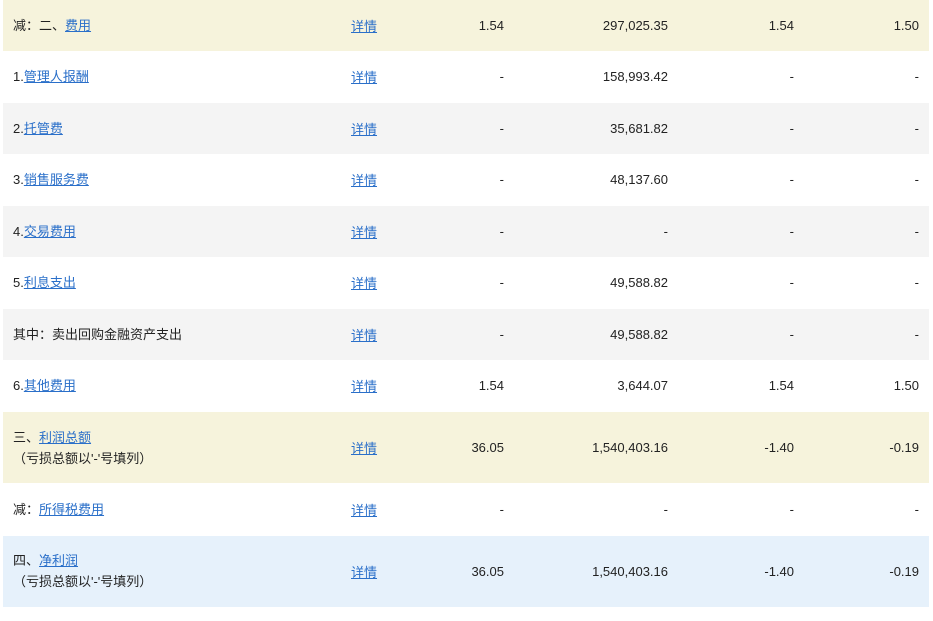 Image resolution: width=933 pixels, height=621 pixels. Describe the element at coordinates (177, 128) in the screenshot. I see `row-label: 2.托管费` at that location.